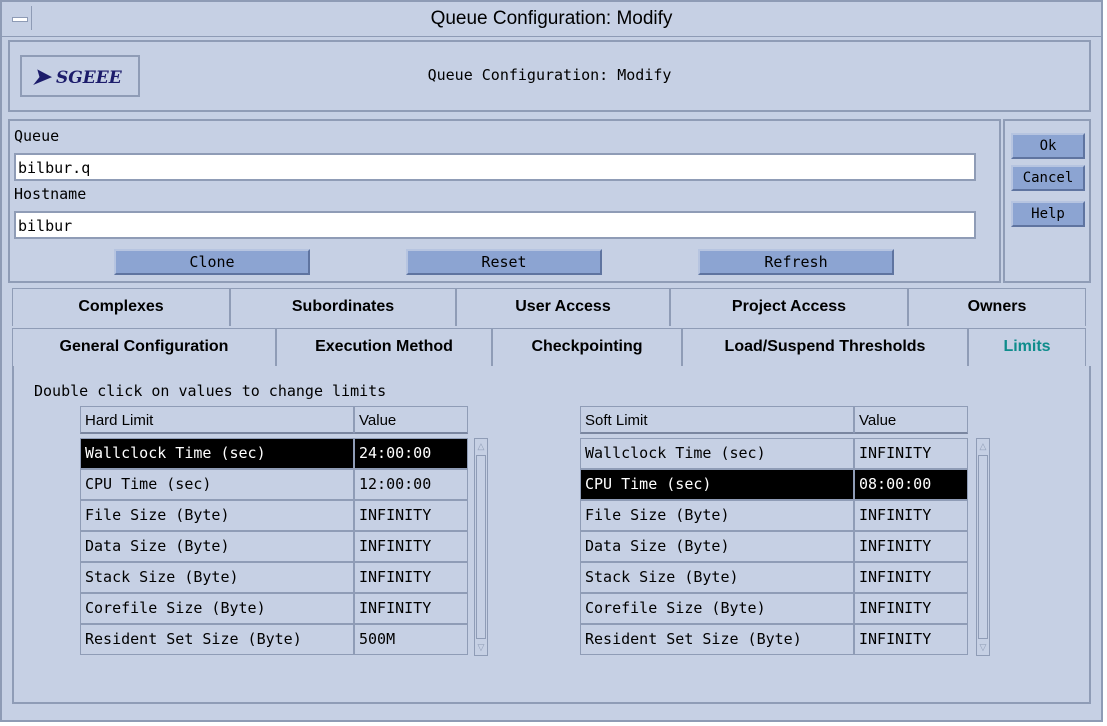 The width and height of the screenshot is (1107, 726). I want to click on tab-checkpointing: Checkpointing, so click(587, 347).